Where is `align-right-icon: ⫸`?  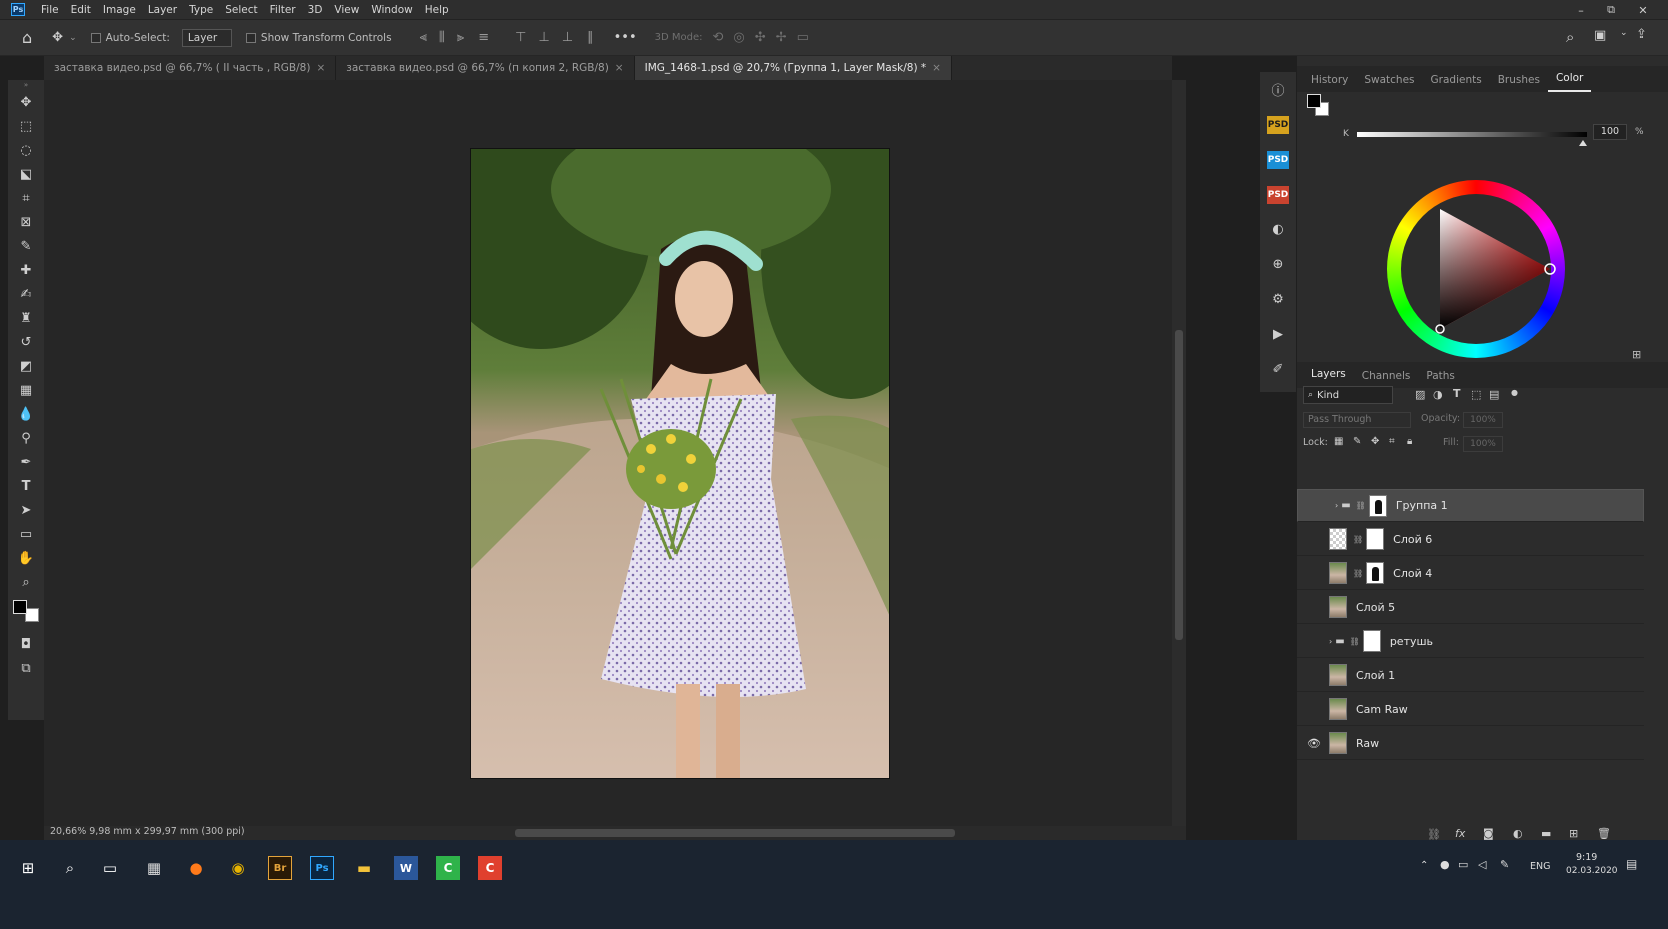
align-right-icon: ⫸ is located at coordinates (460, 37).